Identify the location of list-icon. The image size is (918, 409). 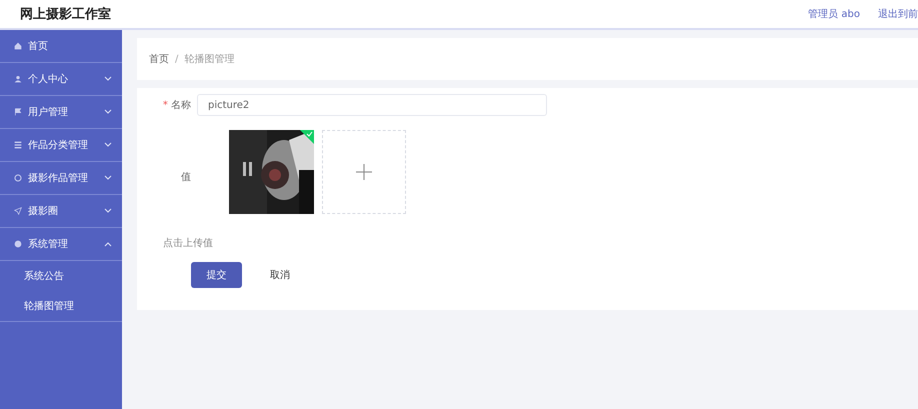
(18, 145).